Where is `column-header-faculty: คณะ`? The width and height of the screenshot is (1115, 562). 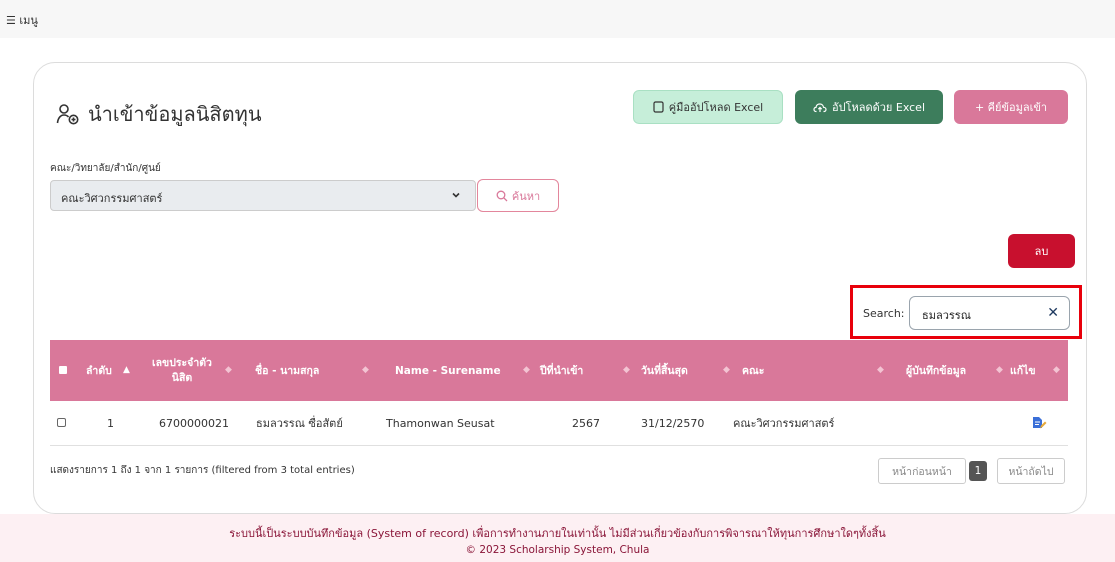 column-header-faculty: คณะ is located at coordinates (772, 370).